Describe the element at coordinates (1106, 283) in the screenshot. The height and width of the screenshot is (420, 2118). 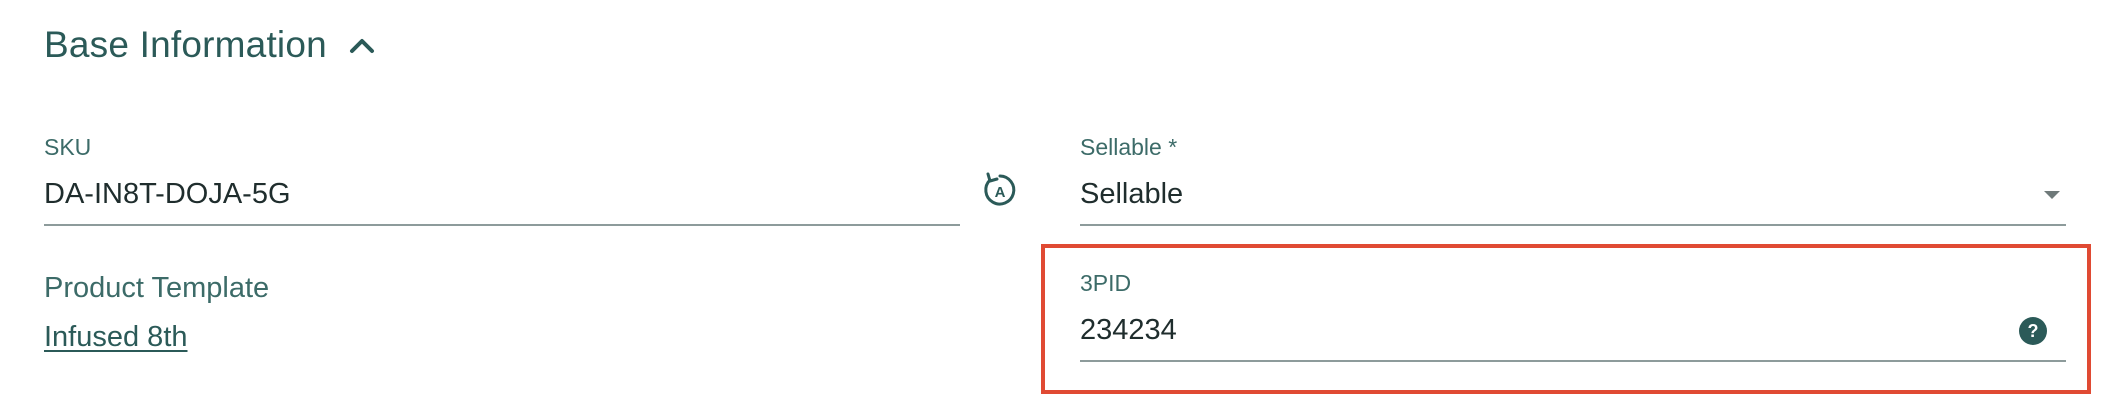
I see `threepid-label: 3PID` at that location.